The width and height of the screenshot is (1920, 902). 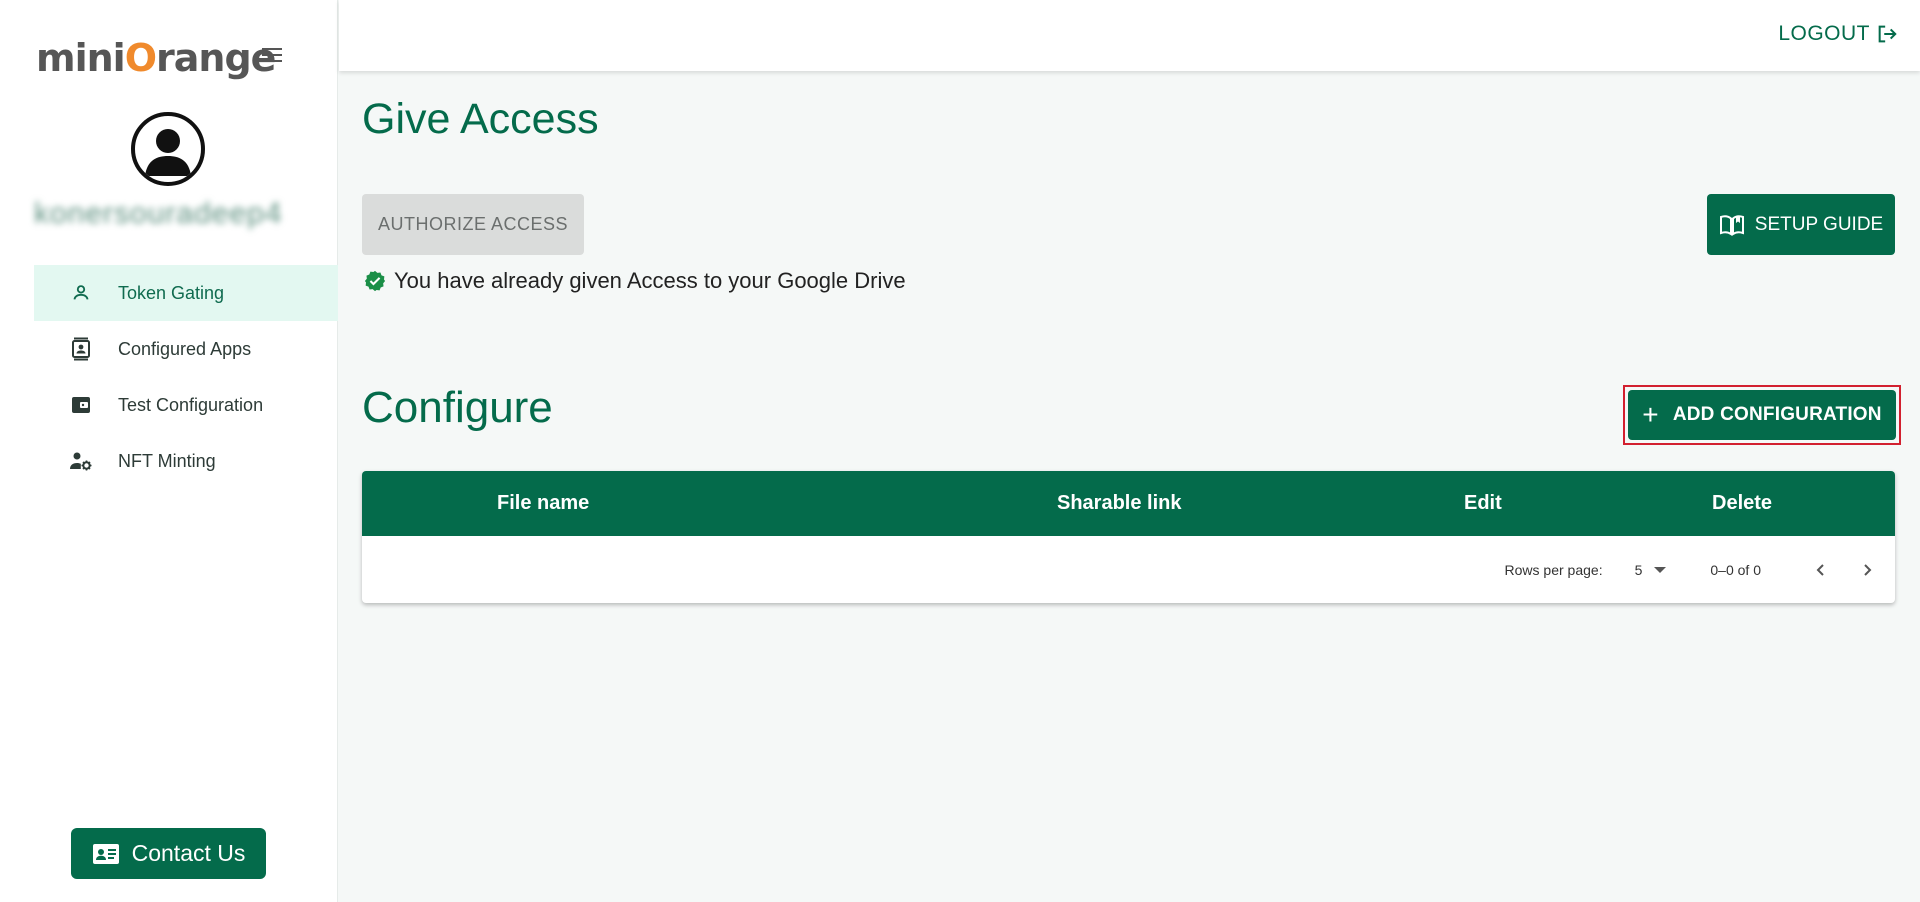 I want to click on rows-per-page-value: 5, so click(x=1638, y=569).